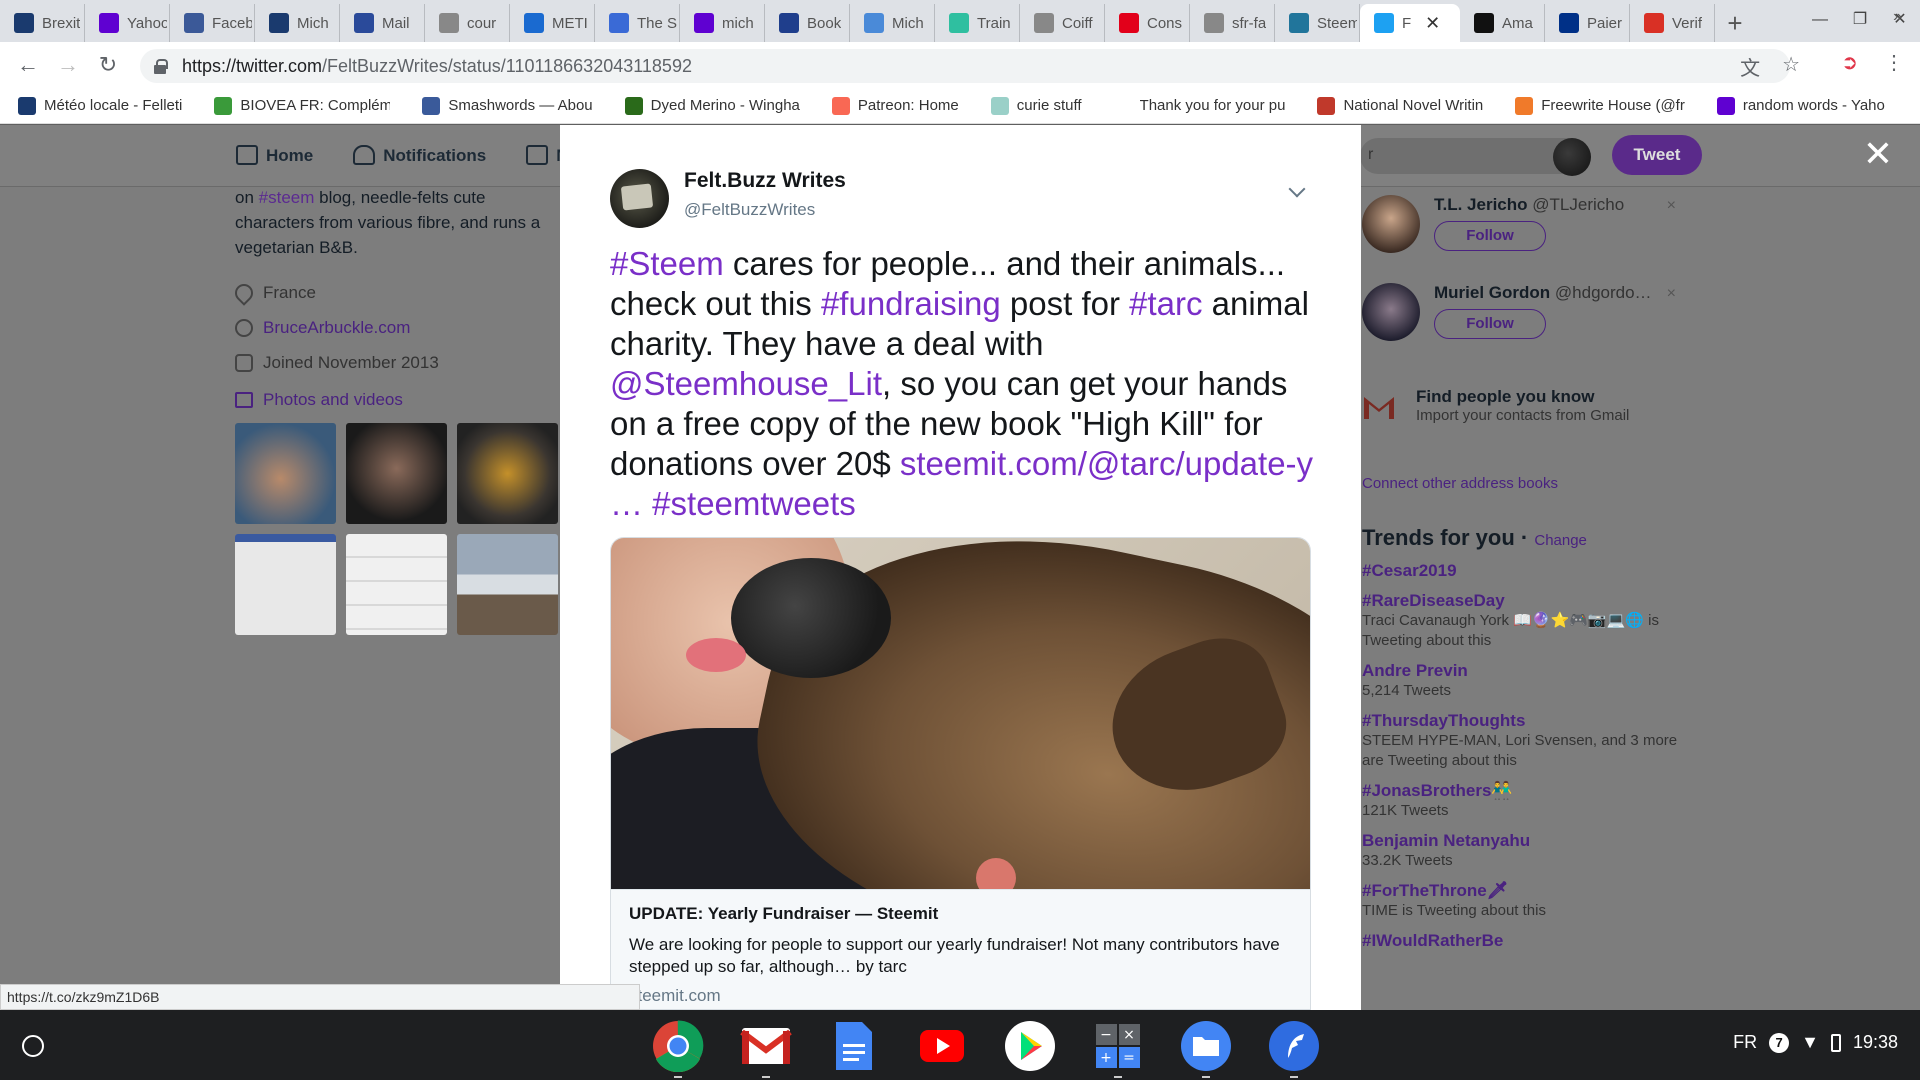  Describe the element at coordinates (336, 328) in the screenshot. I see `website-link: BruceArbuckle.com` at that location.